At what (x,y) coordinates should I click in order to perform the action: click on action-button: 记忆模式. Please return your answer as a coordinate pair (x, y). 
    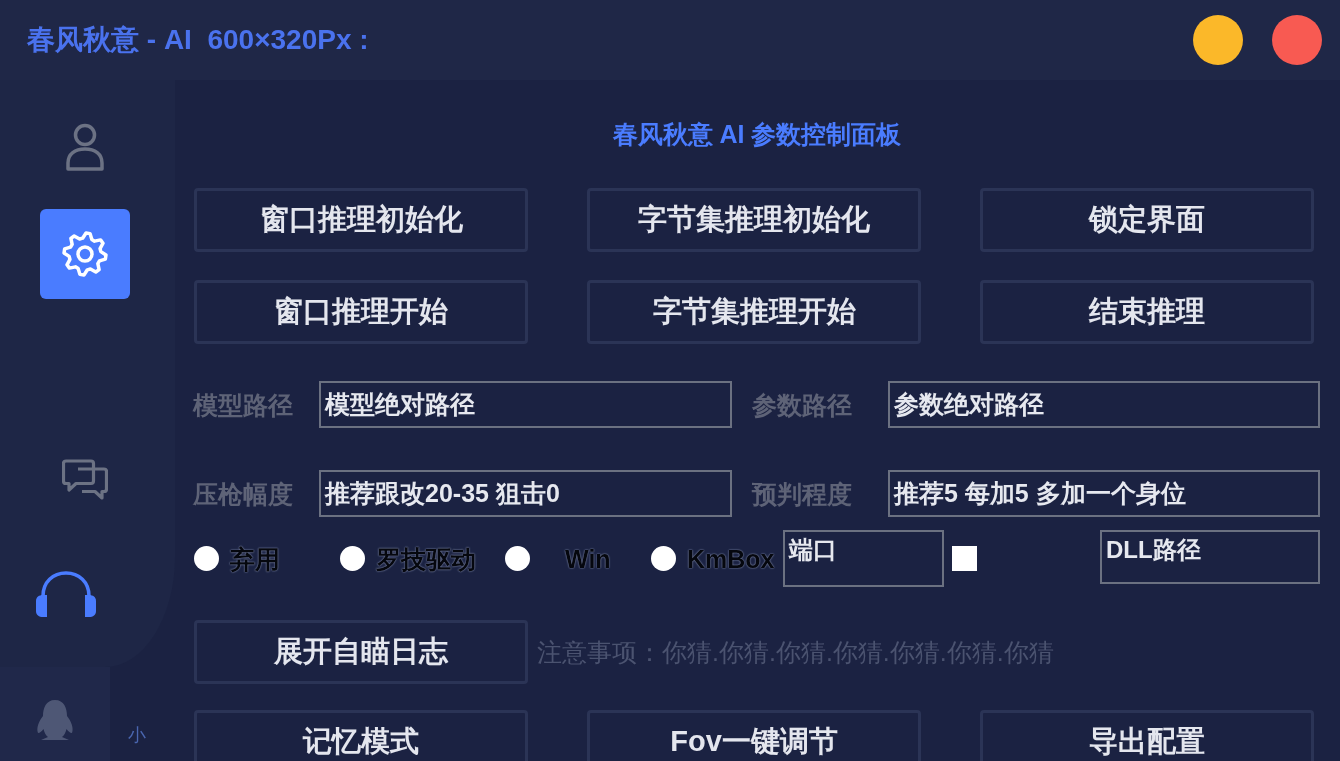
    Looking at the image, I should click on (361, 735).